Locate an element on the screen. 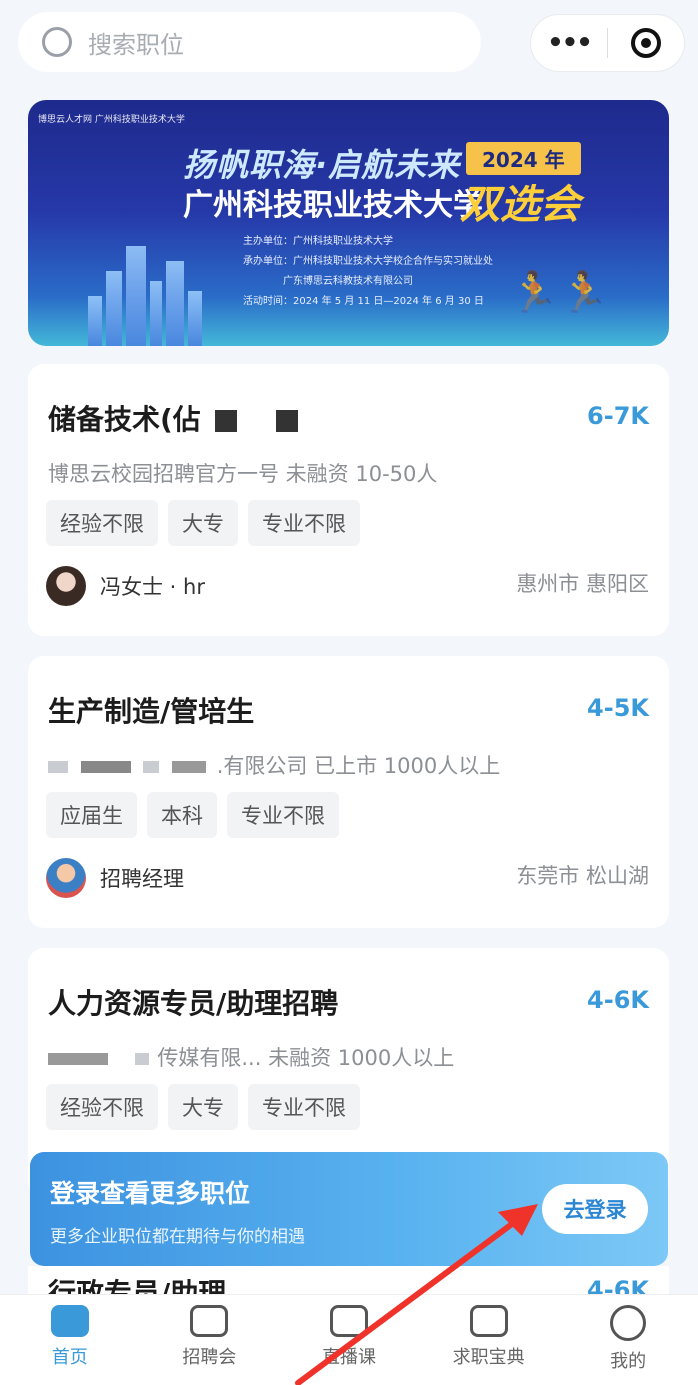 This screenshot has height=1385, width=698. tab-job-fair: 招聘会 is located at coordinates (210, 1340).